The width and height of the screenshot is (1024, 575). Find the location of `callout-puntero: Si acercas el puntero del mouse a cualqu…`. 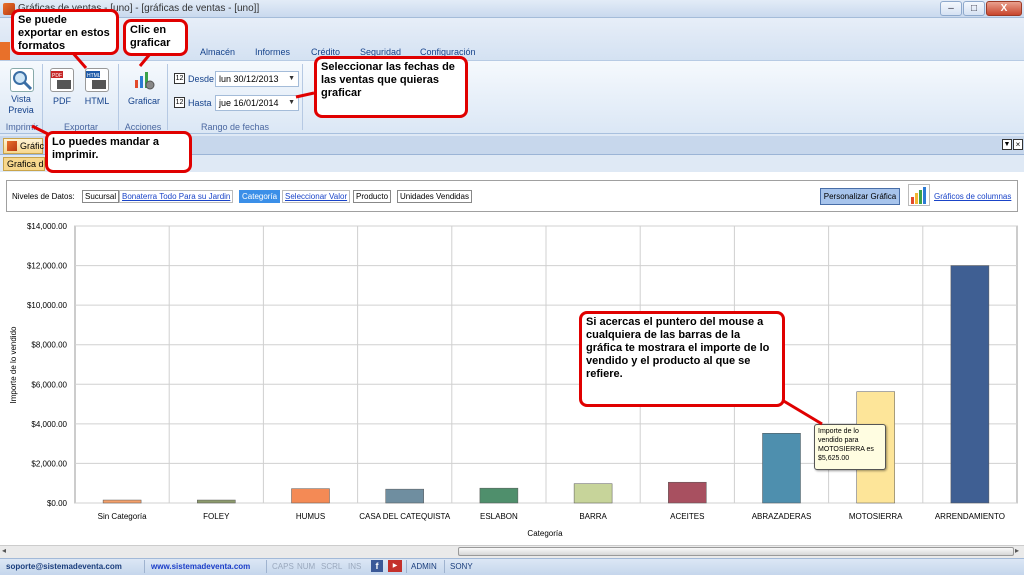

callout-puntero: Si acercas el puntero del mouse a cualqu… is located at coordinates (682, 359).